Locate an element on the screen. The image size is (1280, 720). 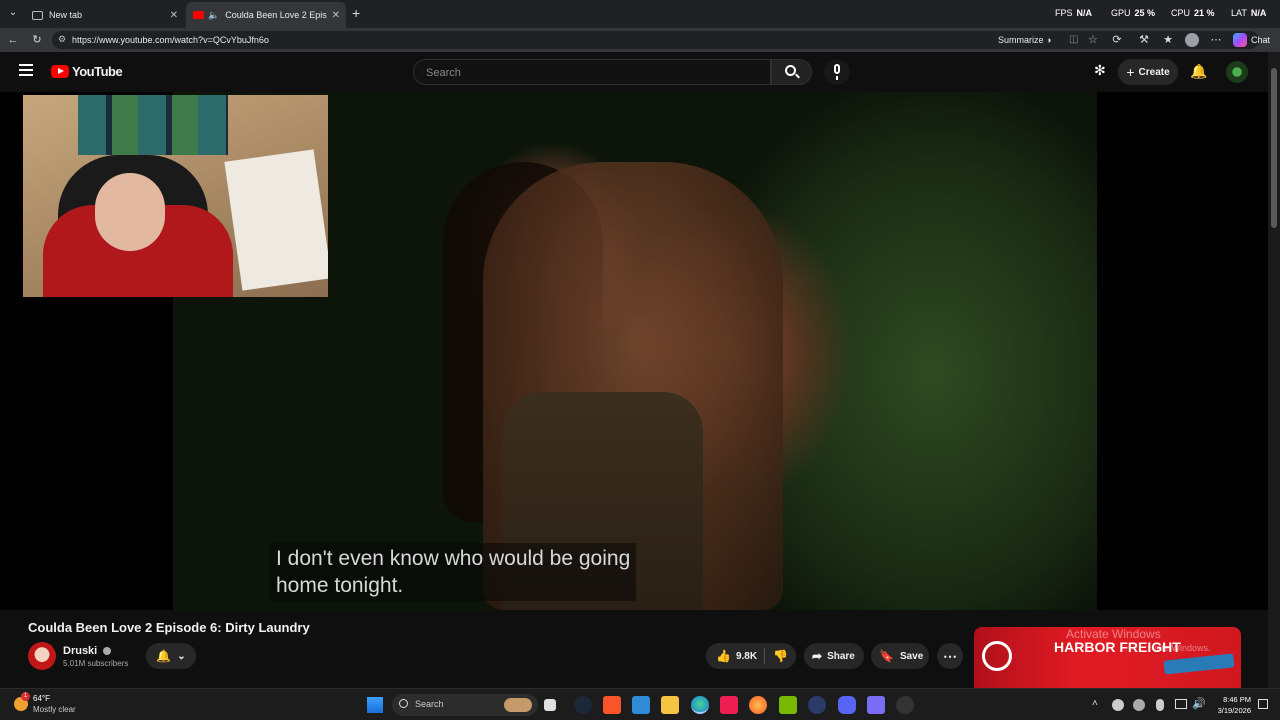
search-placeholder: Search is located at coordinates (443, 73).